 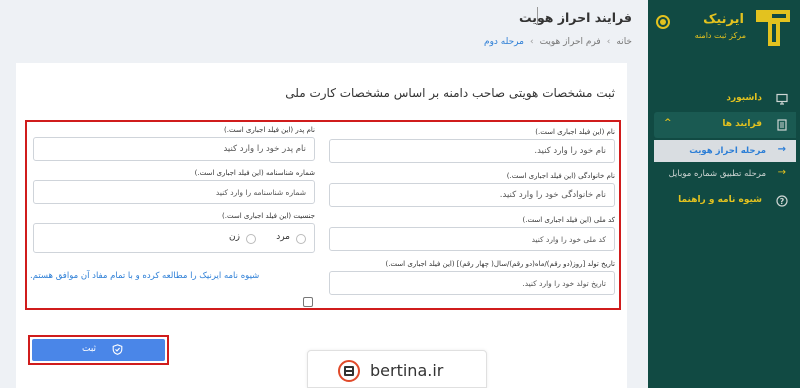 I want to click on document-icon, so click(x=782, y=125).